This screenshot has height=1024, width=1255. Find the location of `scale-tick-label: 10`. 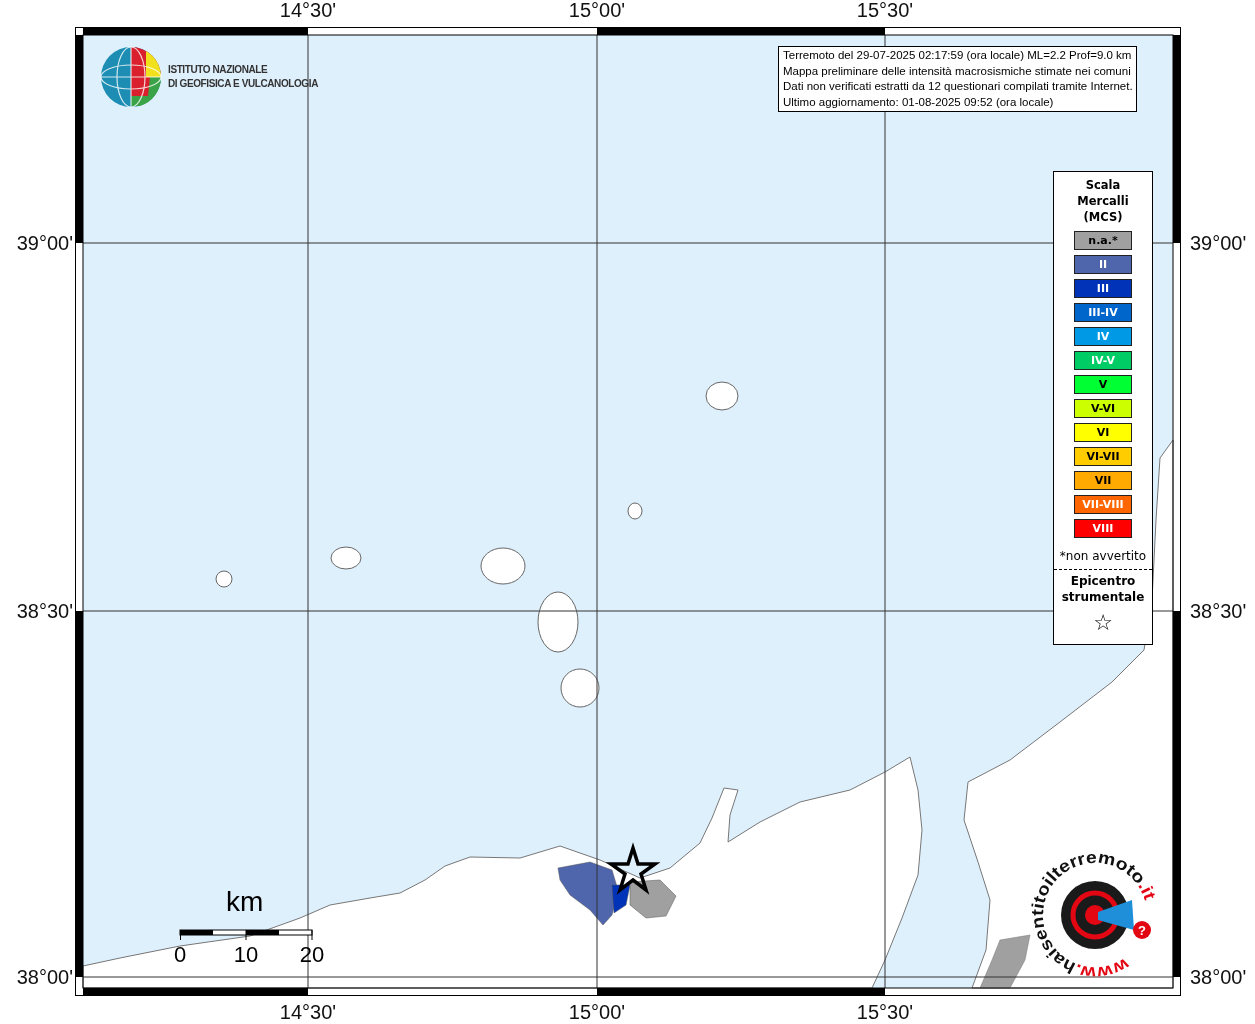

scale-tick-label: 10 is located at coordinates (246, 955).